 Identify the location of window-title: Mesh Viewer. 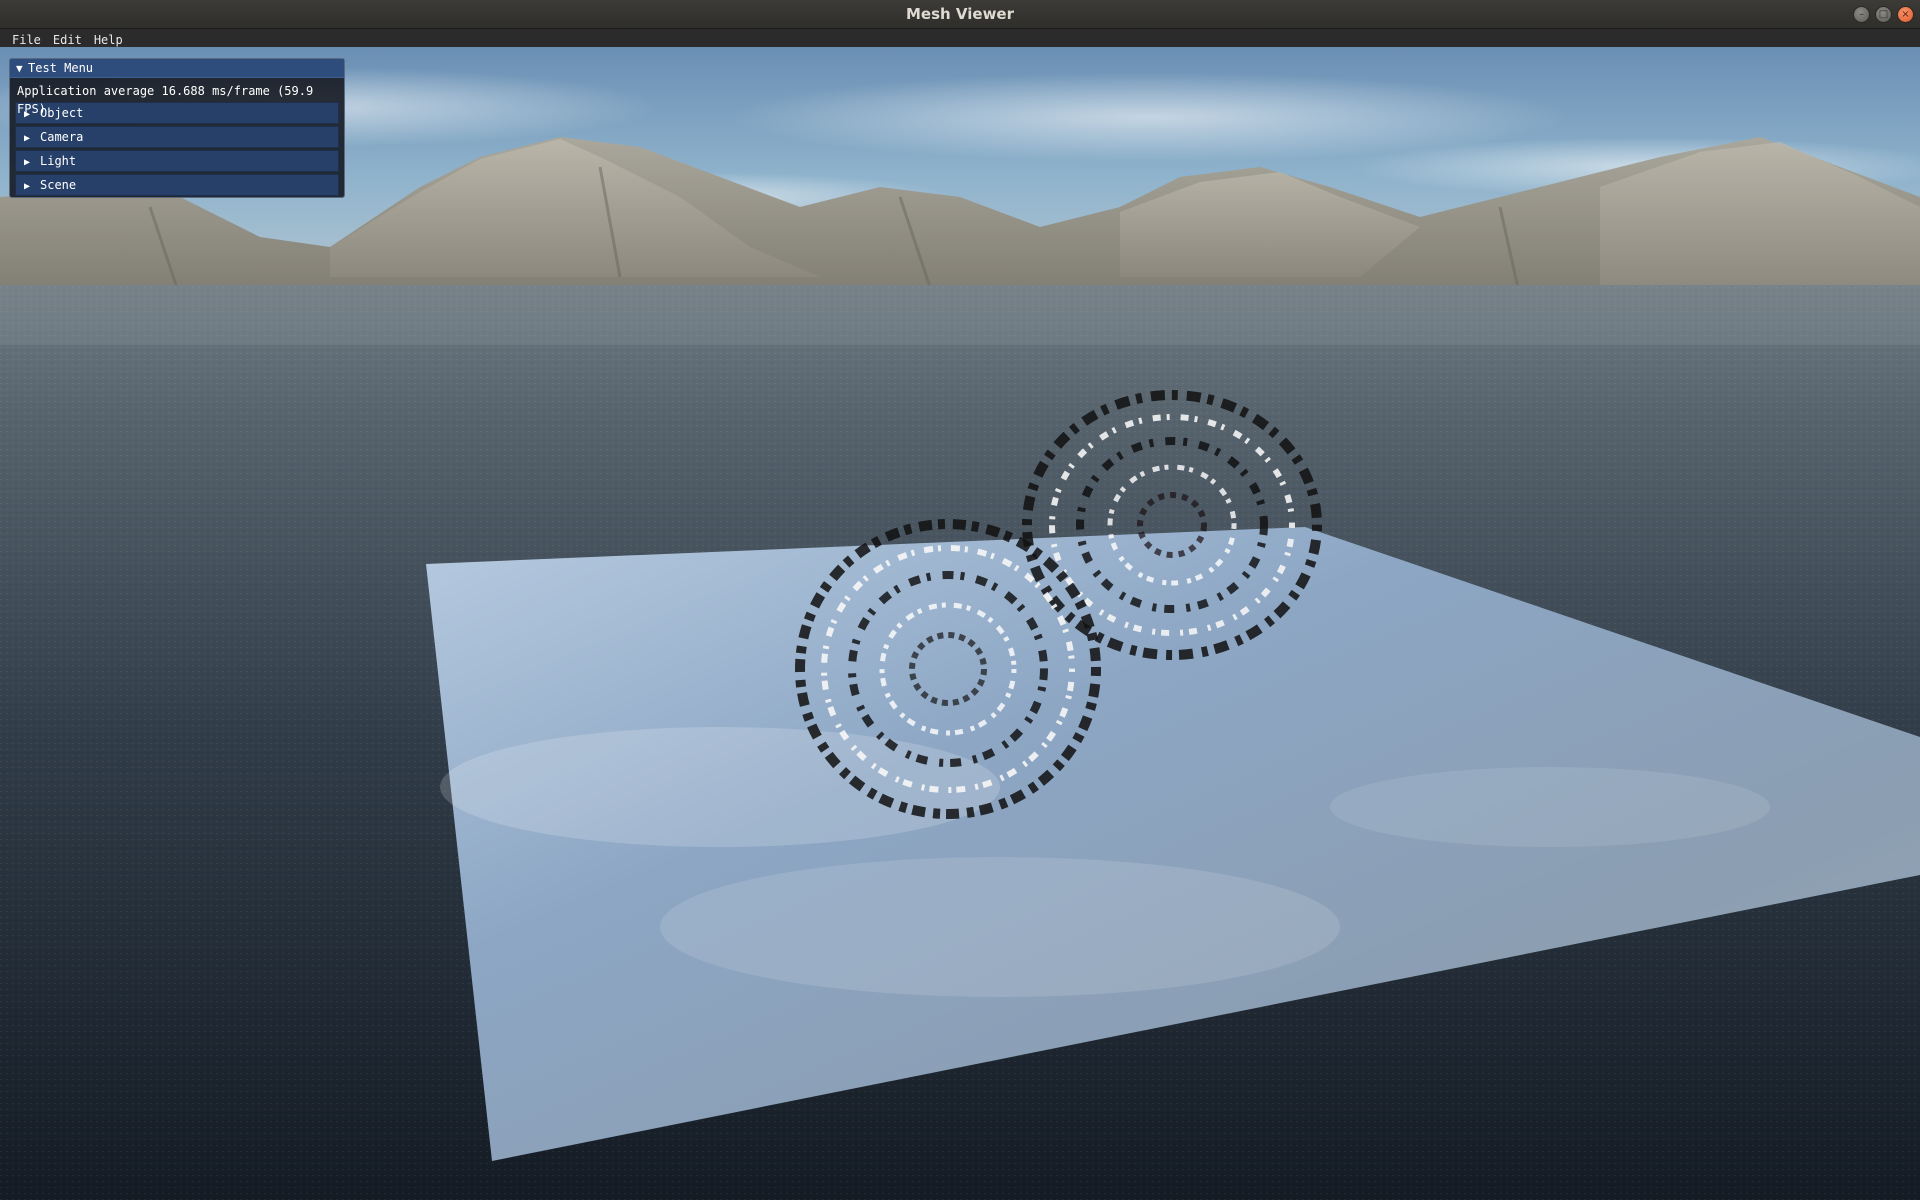
(960, 14).